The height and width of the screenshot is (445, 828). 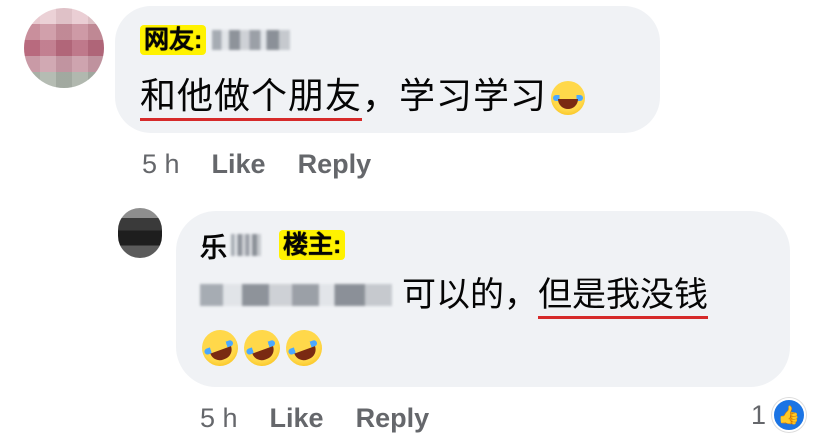 I want to click on replier-name-row: 乐 楼主:, so click(x=273, y=245).